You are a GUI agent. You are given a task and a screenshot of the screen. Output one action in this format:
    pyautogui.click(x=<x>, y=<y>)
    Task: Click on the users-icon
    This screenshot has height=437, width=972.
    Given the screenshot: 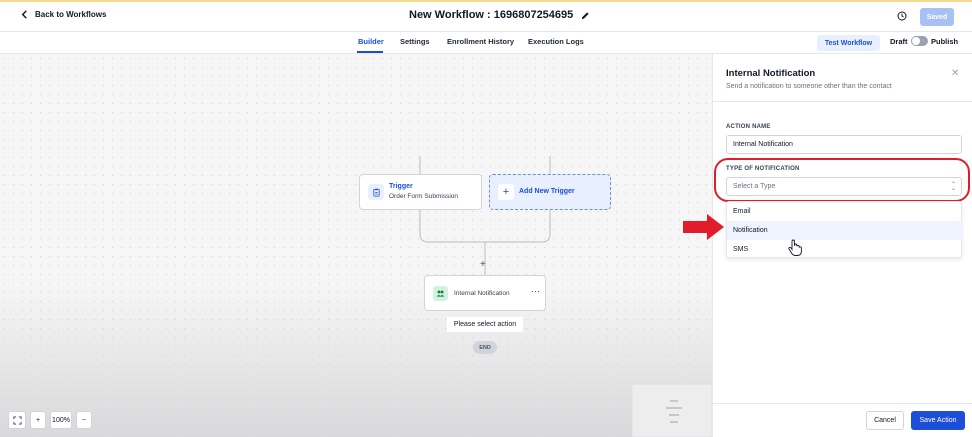 What is the action you would take?
    pyautogui.click(x=440, y=293)
    